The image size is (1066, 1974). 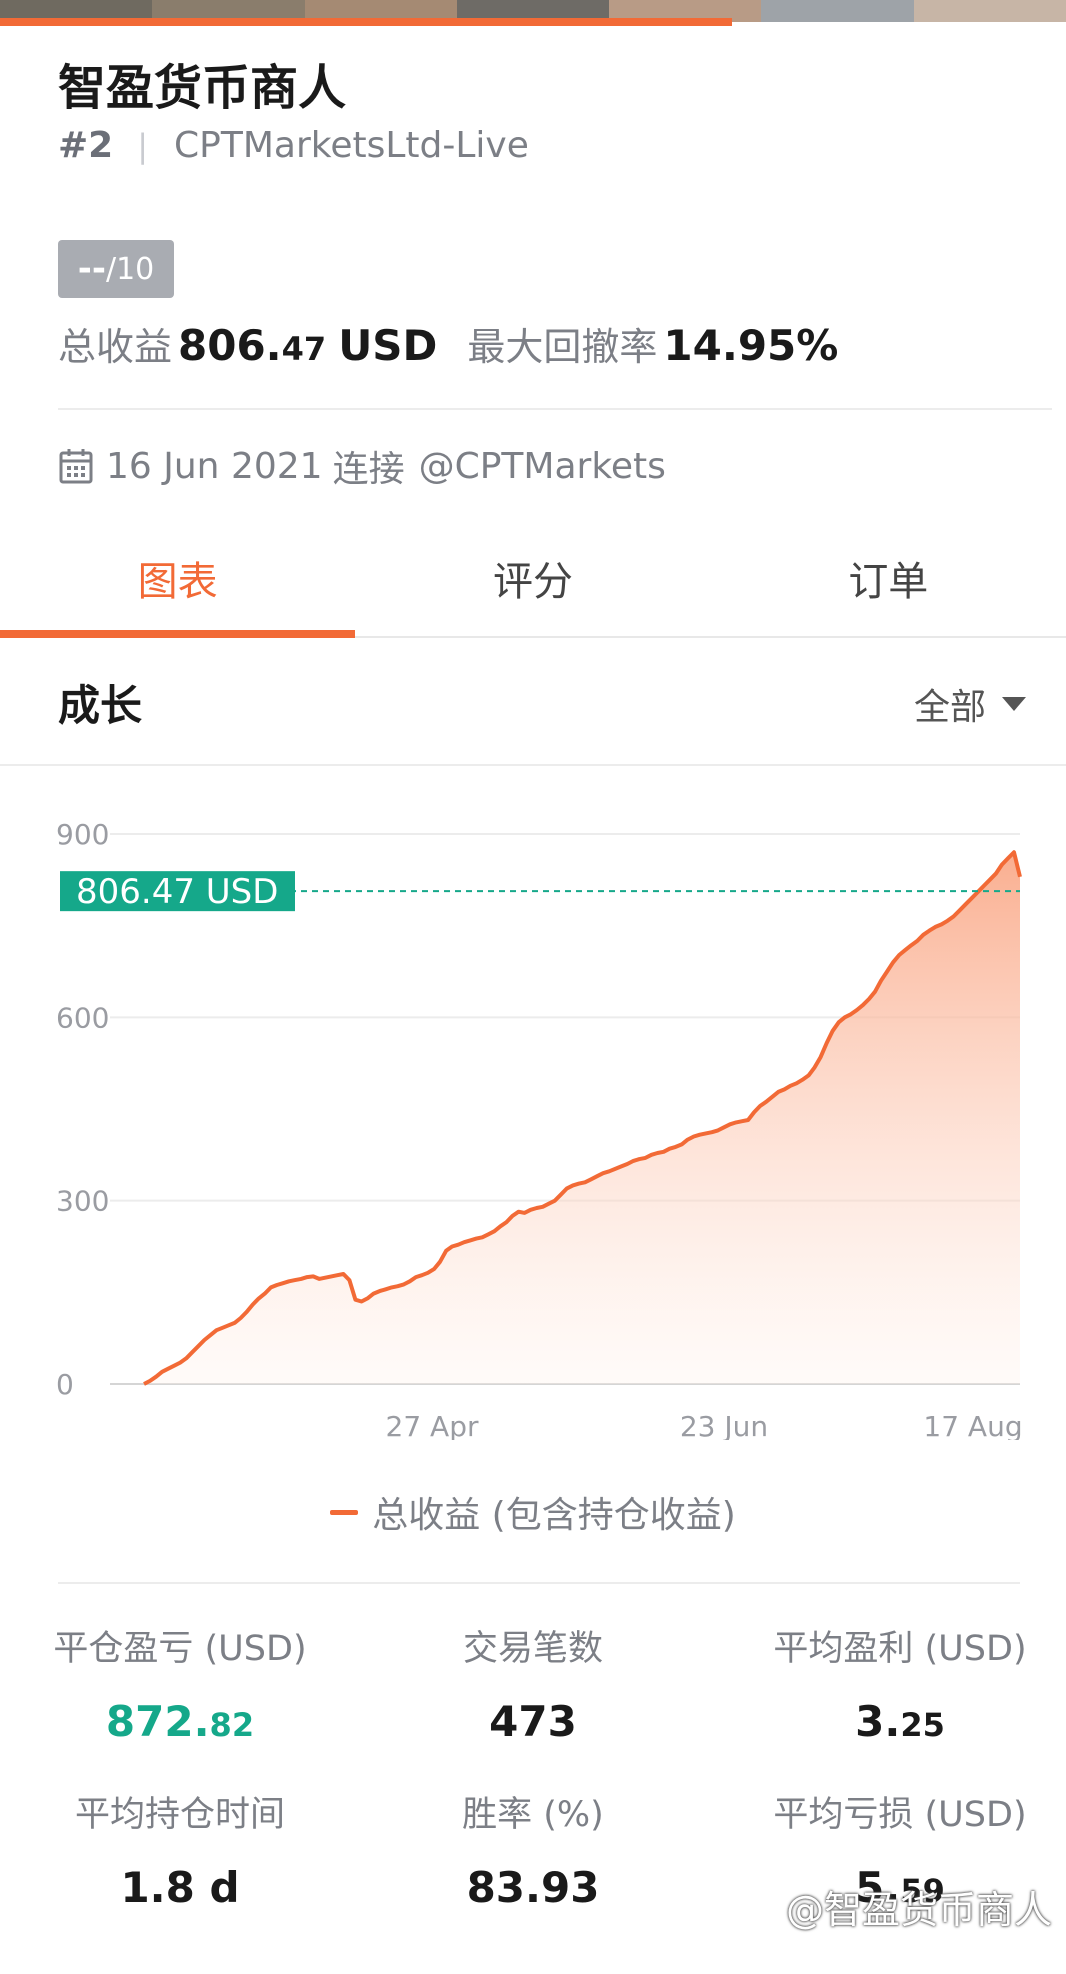 I want to click on summary-stats: 总收益 806.47 USD 最大回撤率 14.95%, so click(x=448, y=343).